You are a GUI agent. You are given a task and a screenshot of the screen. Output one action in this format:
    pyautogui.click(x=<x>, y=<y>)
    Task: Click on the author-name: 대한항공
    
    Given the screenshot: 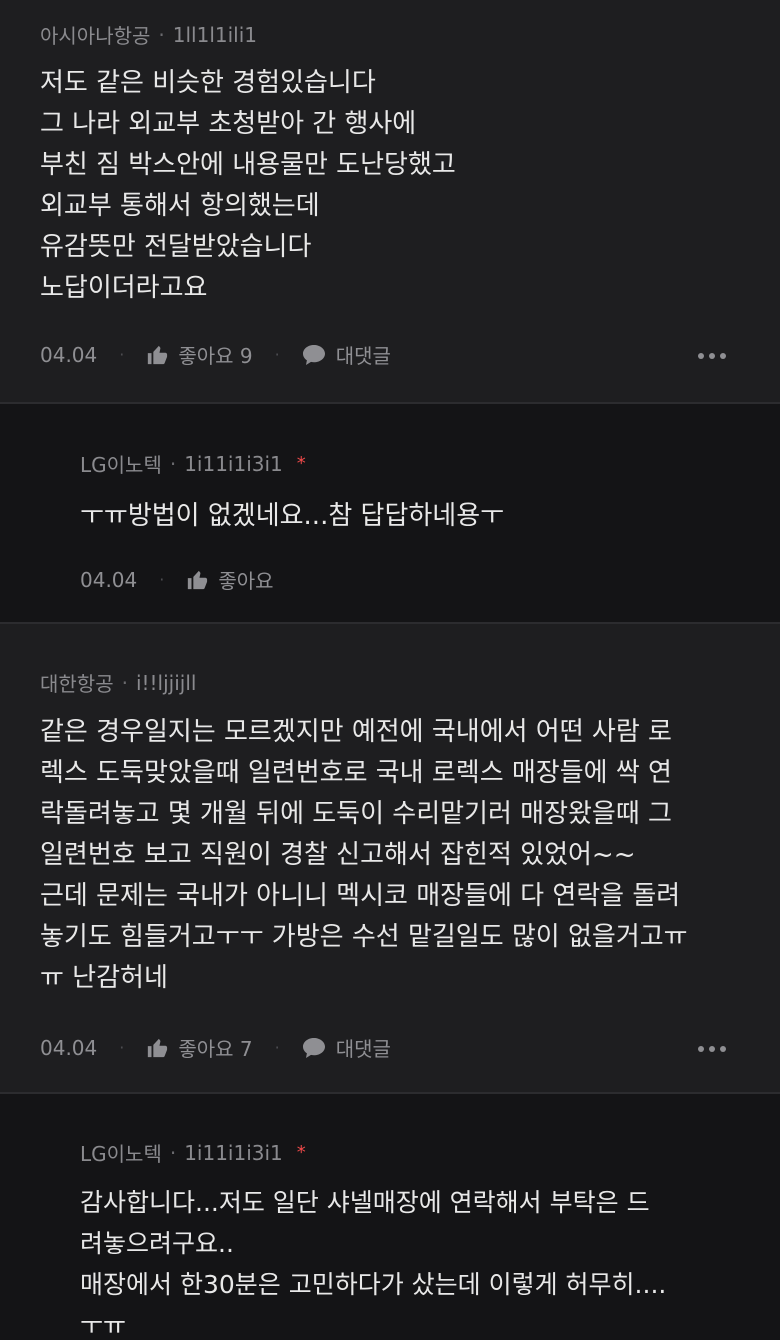 What is the action you would take?
    pyautogui.click(x=77, y=682)
    